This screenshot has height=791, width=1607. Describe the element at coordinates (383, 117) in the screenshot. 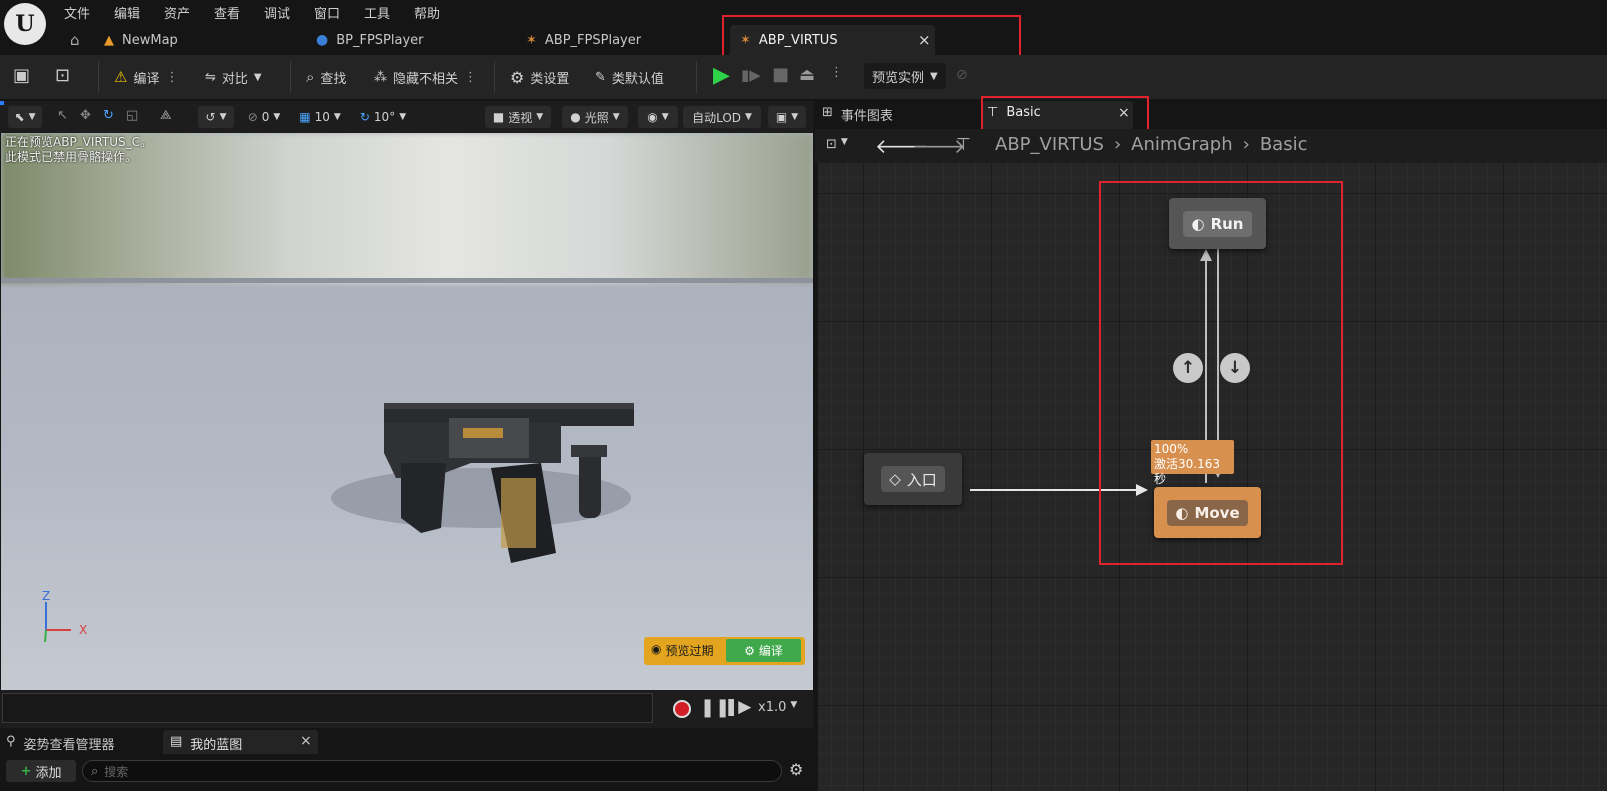

I see `angle-snap-button: ↻ 10° ▼` at that location.